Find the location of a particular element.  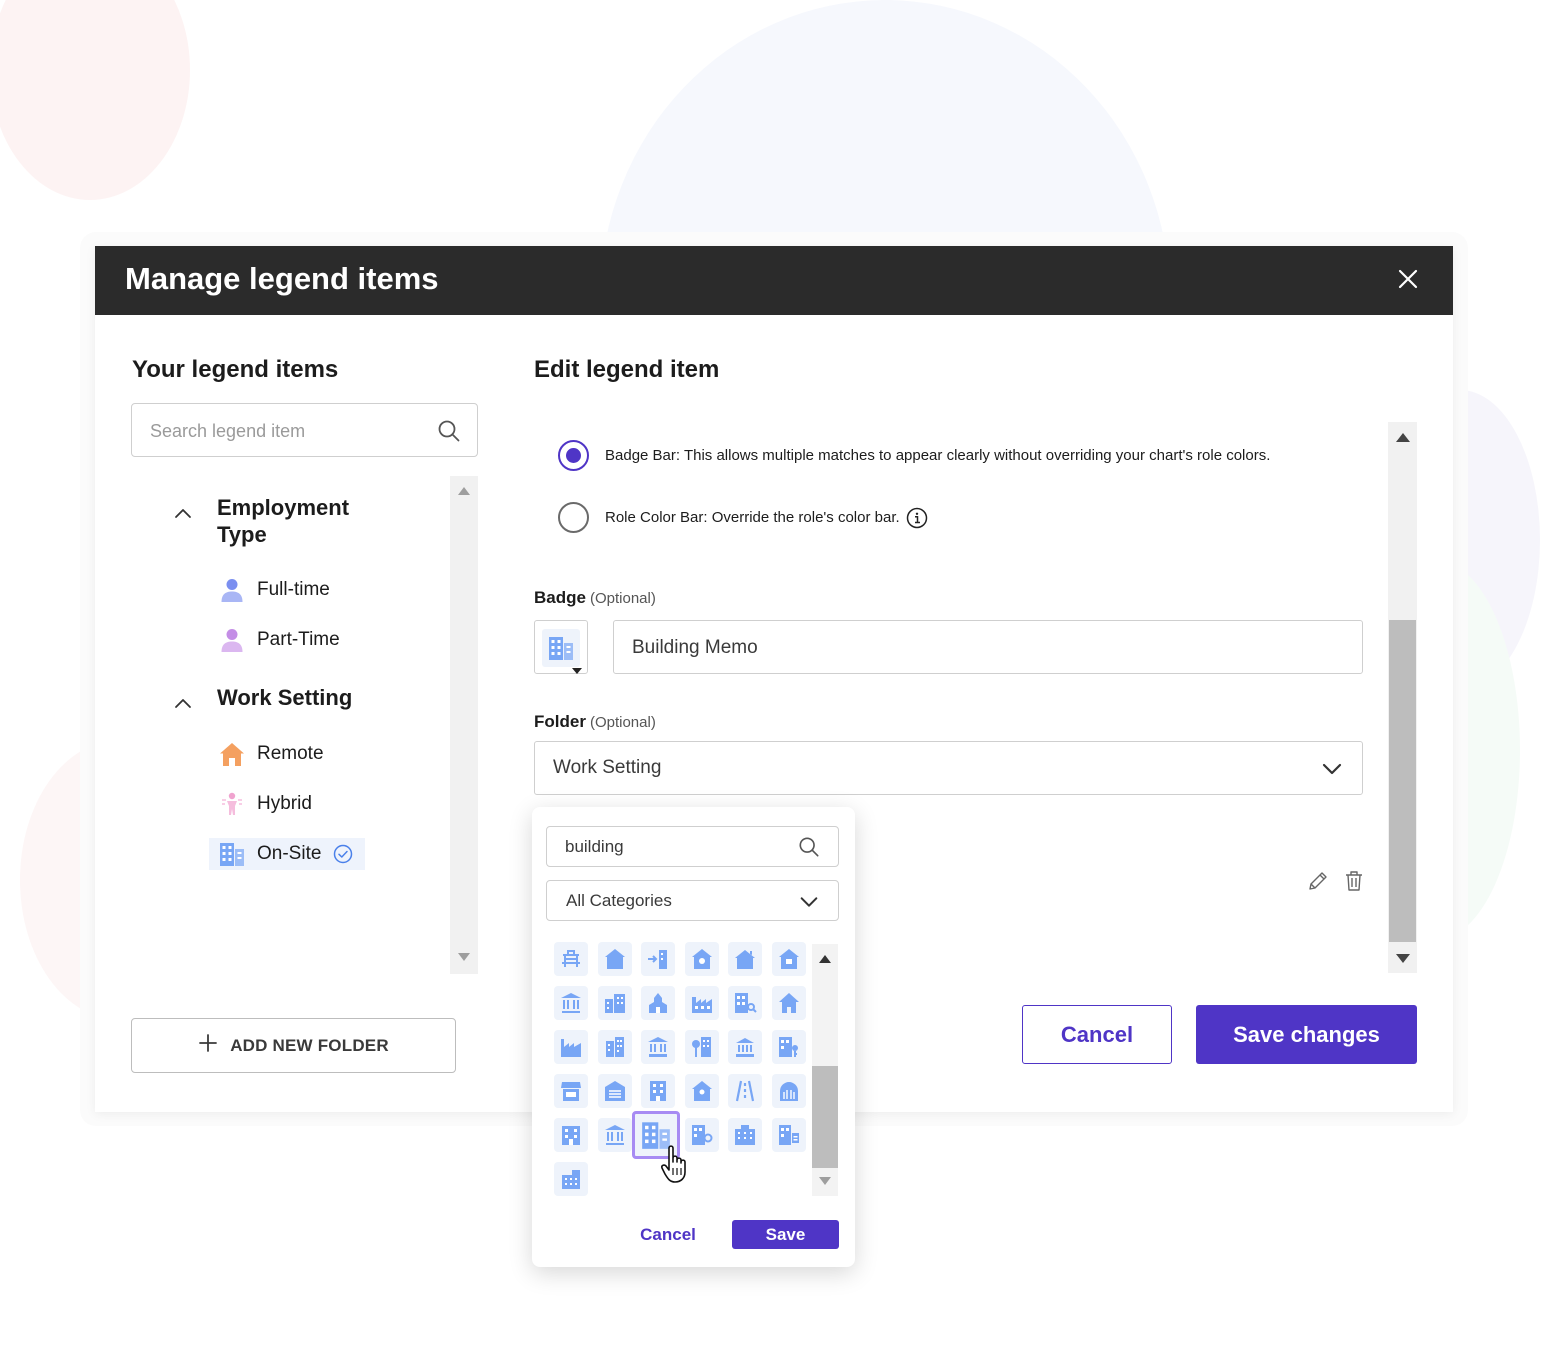

close-icon is located at coordinates (1408, 279).